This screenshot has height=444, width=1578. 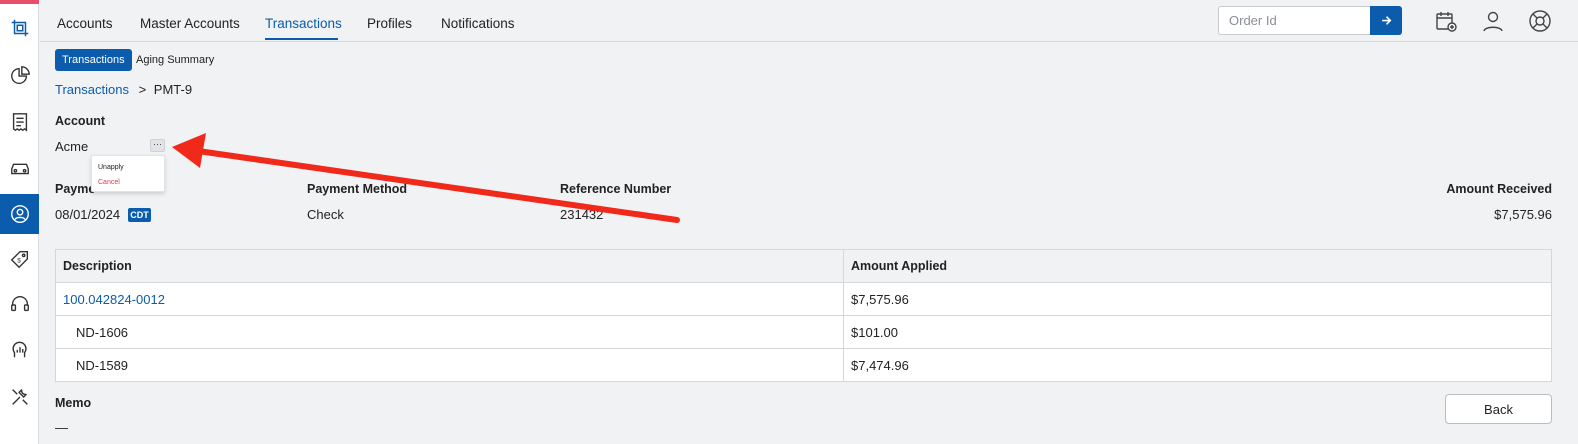 What do you see at coordinates (19, 2) in the screenshot?
I see `sidebar-top-stripe` at bounding box center [19, 2].